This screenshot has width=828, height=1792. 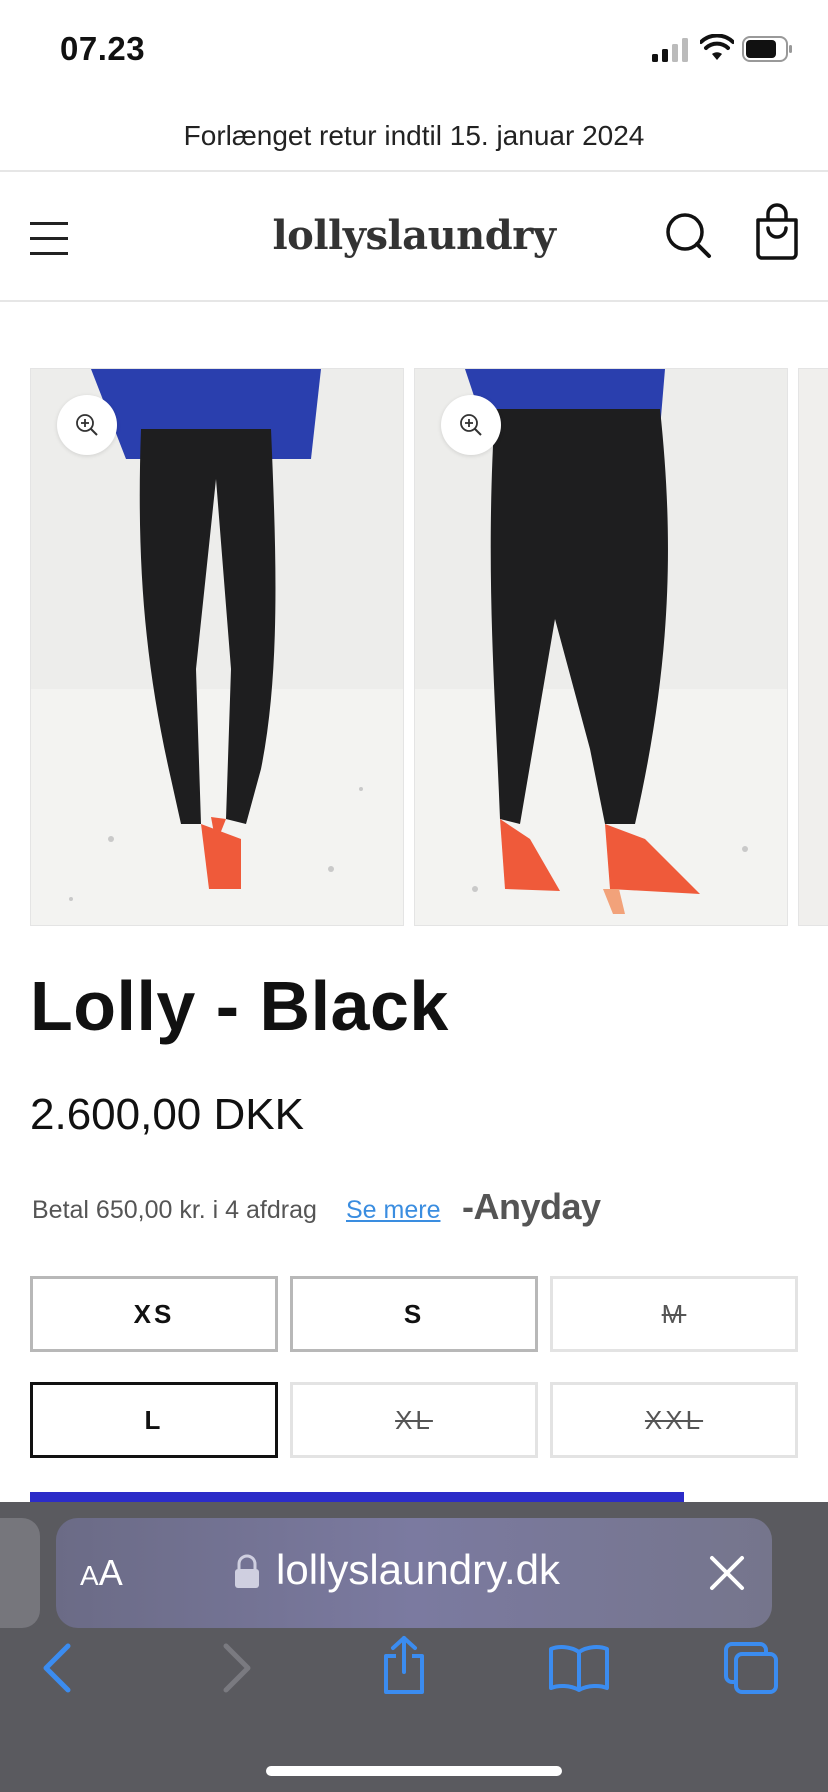 I want to click on announcement-bar: Forlænget retur indtil 15. januar 2024, so click(x=414, y=136).